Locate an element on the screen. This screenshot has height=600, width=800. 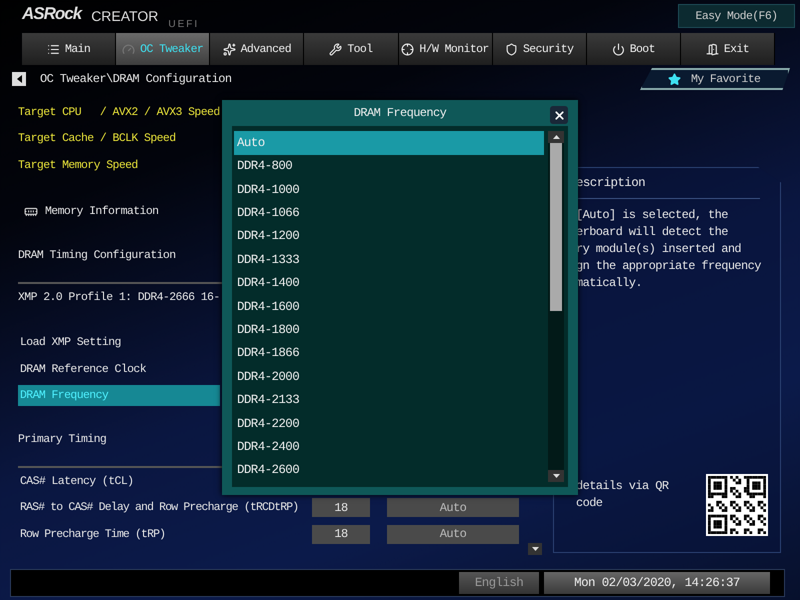
frequency-option: DDR4-2400 is located at coordinates (389, 447).